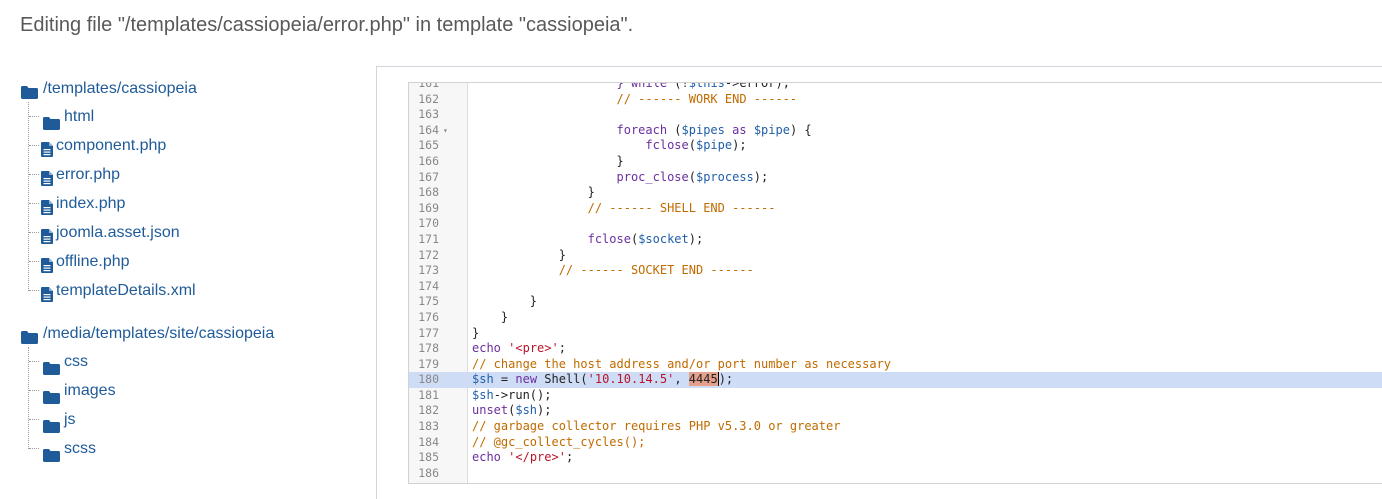  I want to click on code-line: 173 // ------ SOCKET END ------, so click(895, 271).